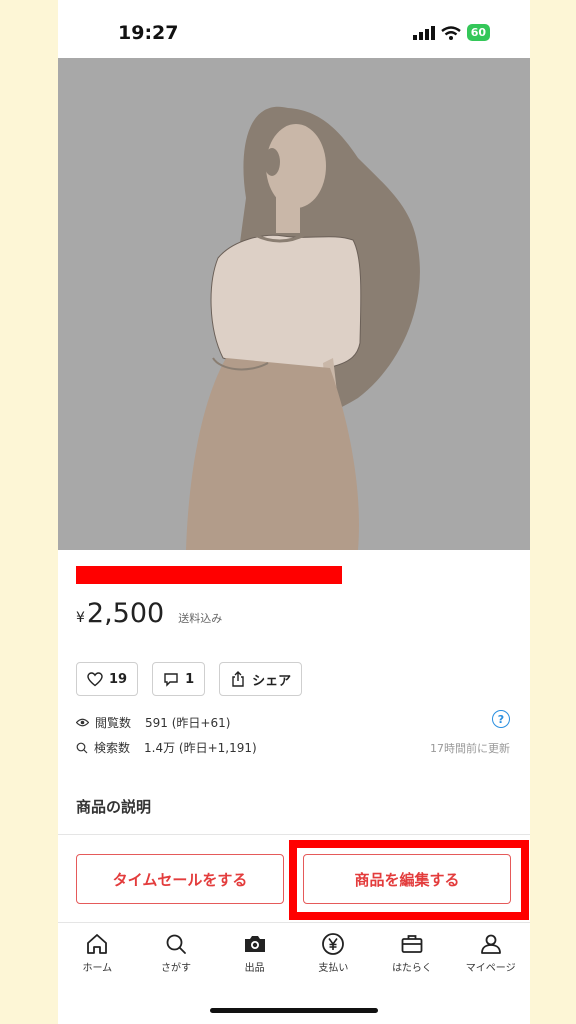  Describe the element at coordinates (176, 968) in the screenshot. I see `tab-search-label: さがす` at that location.